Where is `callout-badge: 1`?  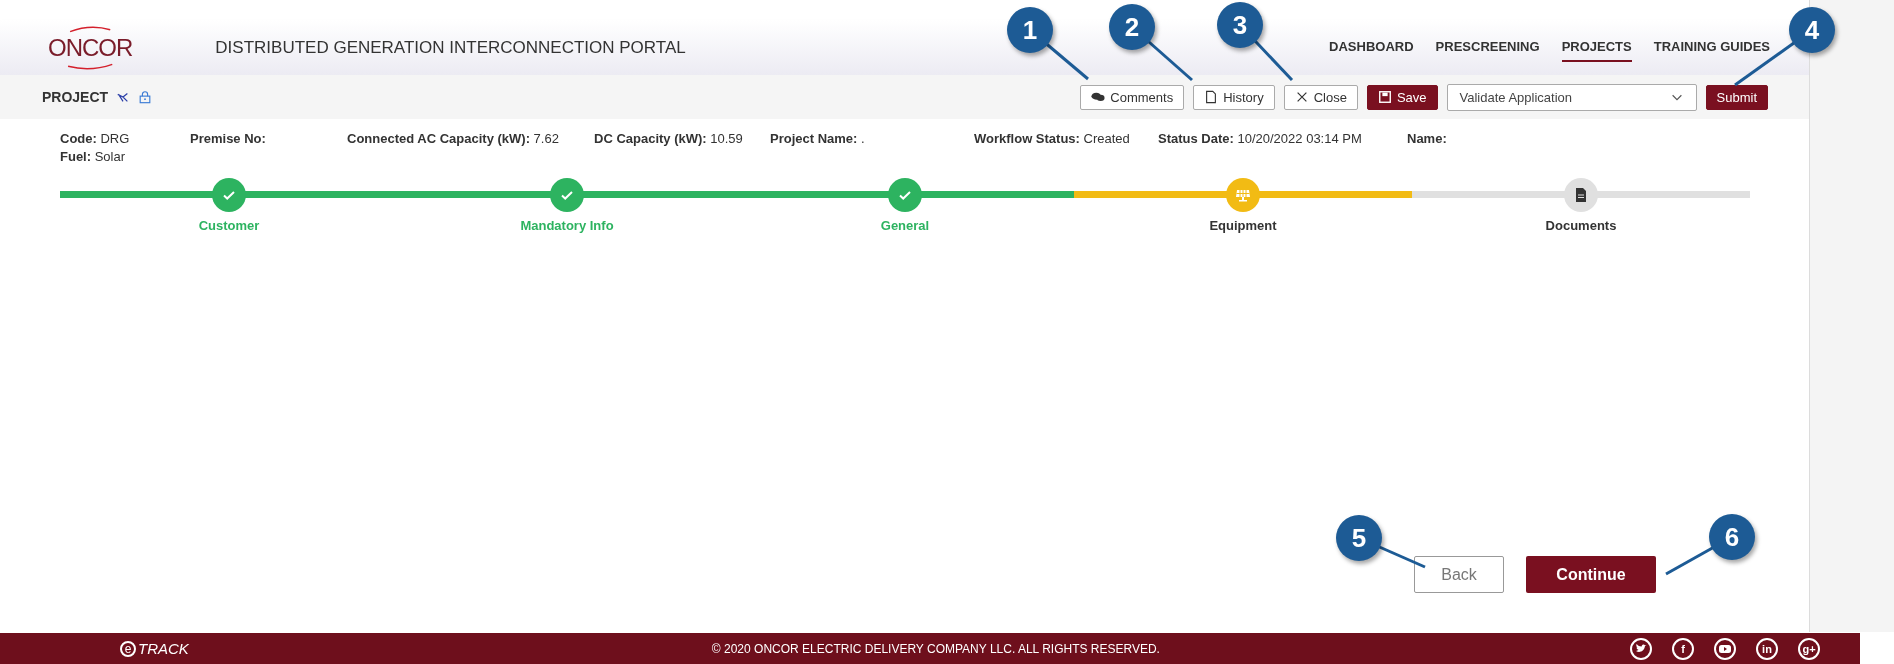
callout-badge: 1 is located at coordinates (1030, 30).